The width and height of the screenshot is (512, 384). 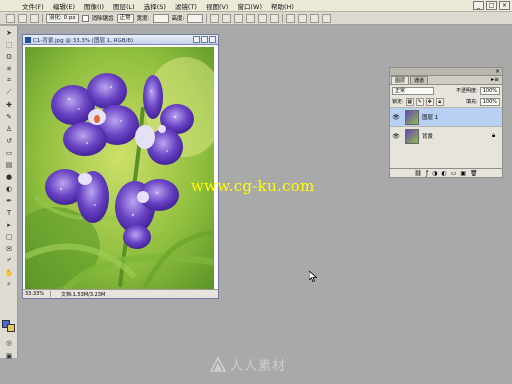 I want to click on menu-window: 窗口(W), so click(x=249, y=6).